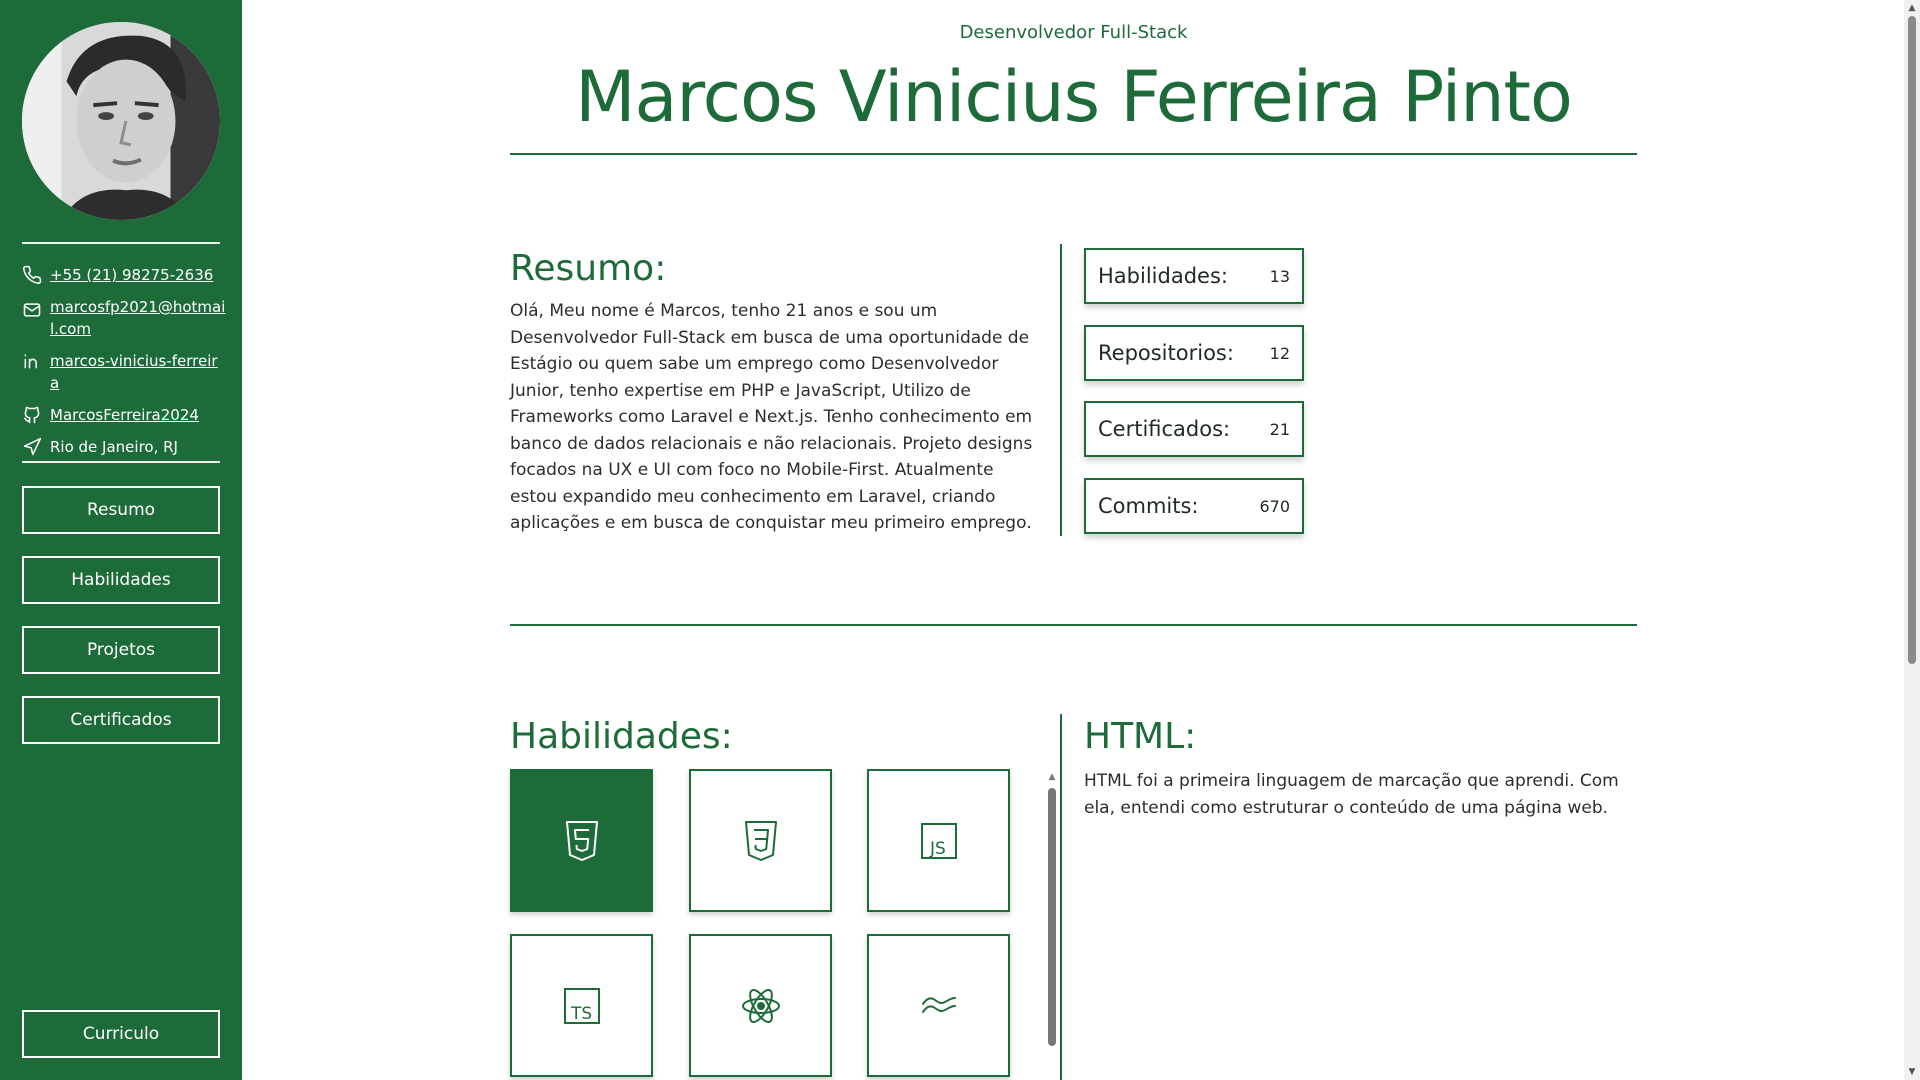 The image size is (1920, 1080). I want to click on nav-projetos-button: Projetos, so click(121, 650).